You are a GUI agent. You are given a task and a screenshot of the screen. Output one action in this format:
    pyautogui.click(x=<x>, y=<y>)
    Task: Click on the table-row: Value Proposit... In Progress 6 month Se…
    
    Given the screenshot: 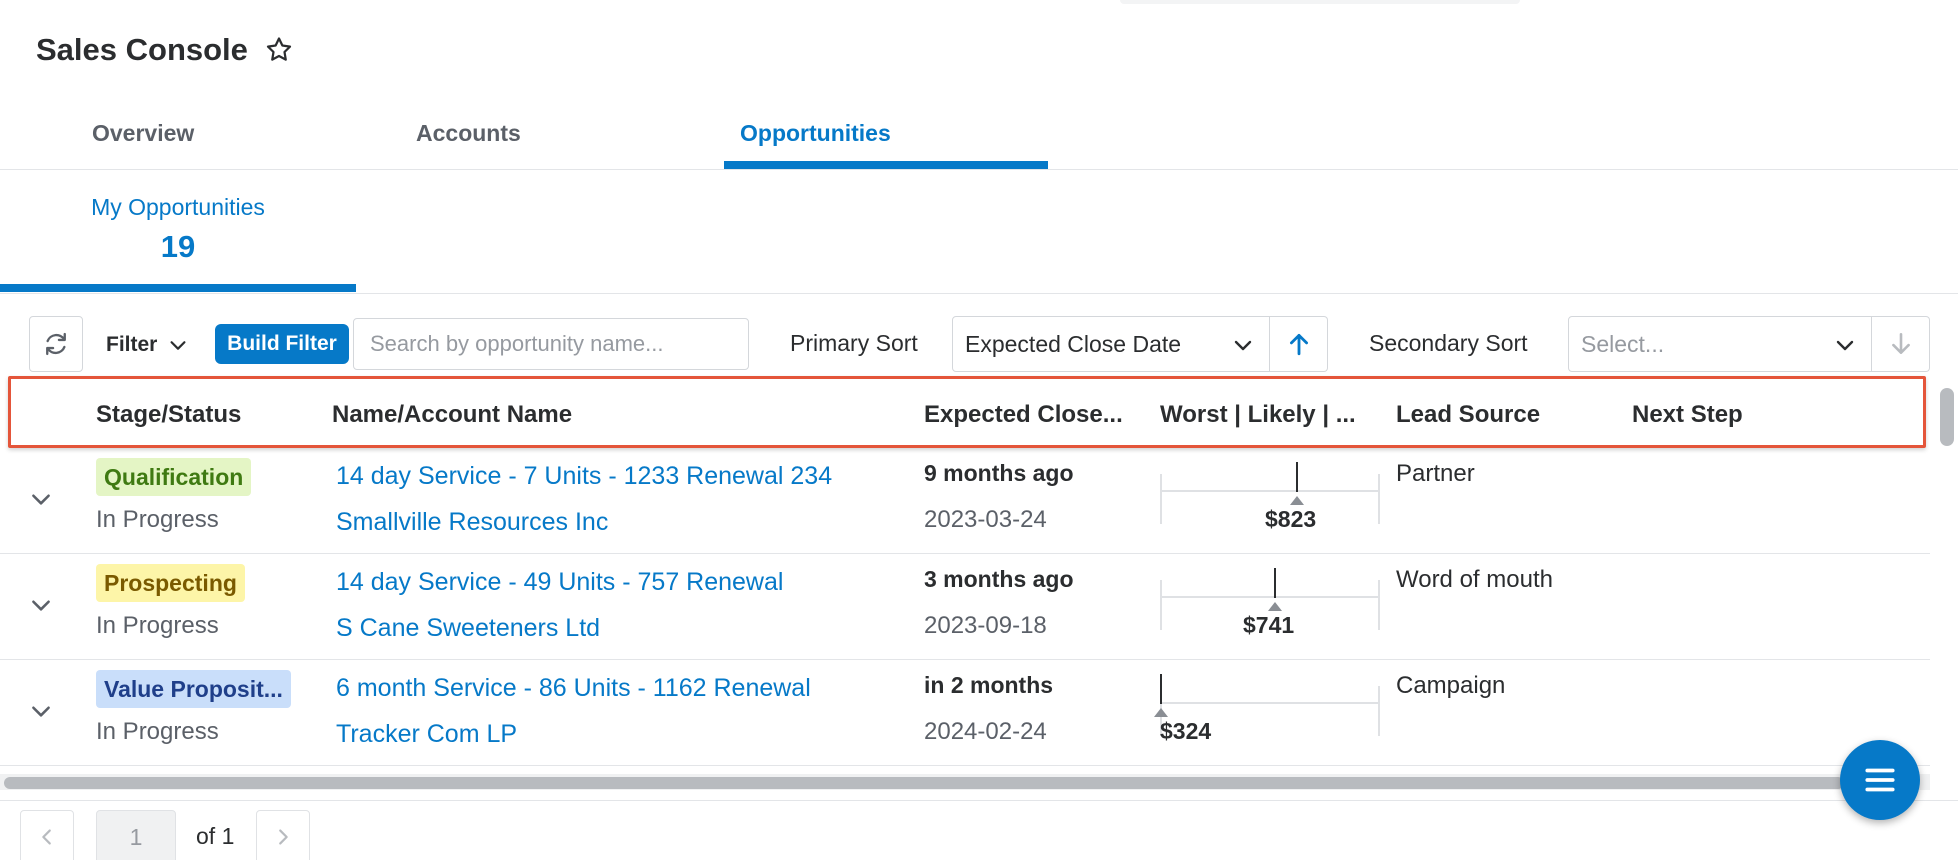 What is the action you would take?
    pyautogui.click(x=965, y=713)
    